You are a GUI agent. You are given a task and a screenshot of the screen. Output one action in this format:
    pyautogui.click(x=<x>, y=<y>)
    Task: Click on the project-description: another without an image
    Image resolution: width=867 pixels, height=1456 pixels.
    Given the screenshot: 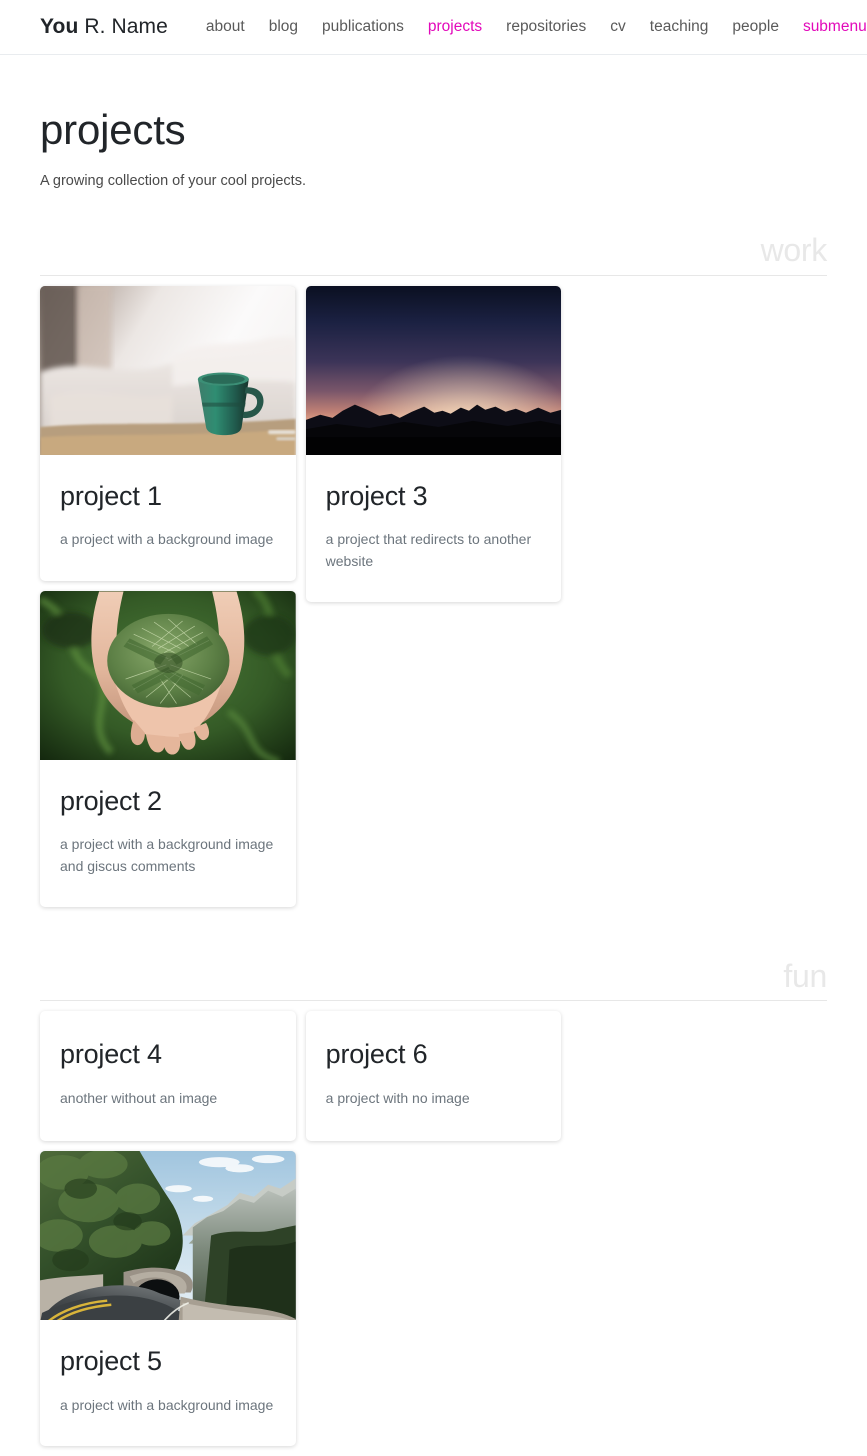 What is the action you would take?
    pyautogui.click(x=139, y=1097)
    